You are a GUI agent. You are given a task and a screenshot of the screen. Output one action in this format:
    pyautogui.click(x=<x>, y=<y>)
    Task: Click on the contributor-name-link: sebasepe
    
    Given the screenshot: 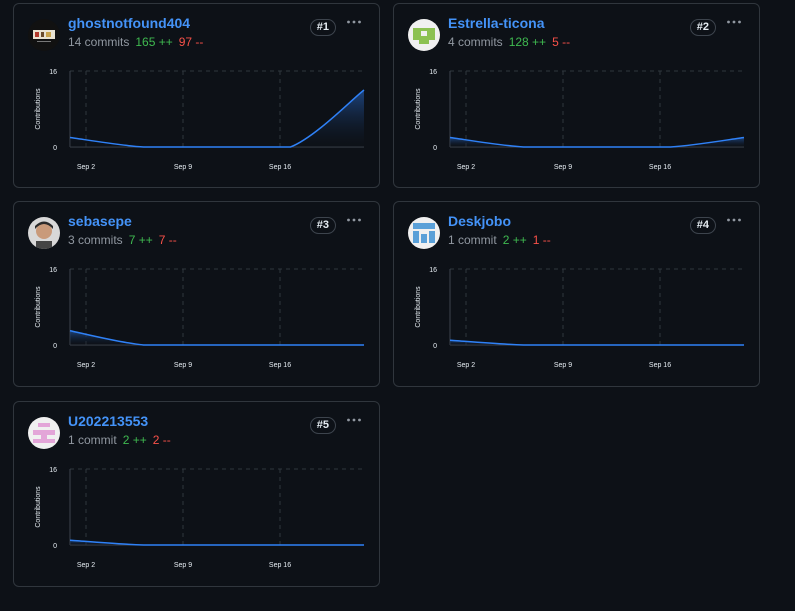 What is the action you would take?
    pyautogui.click(x=100, y=221)
    